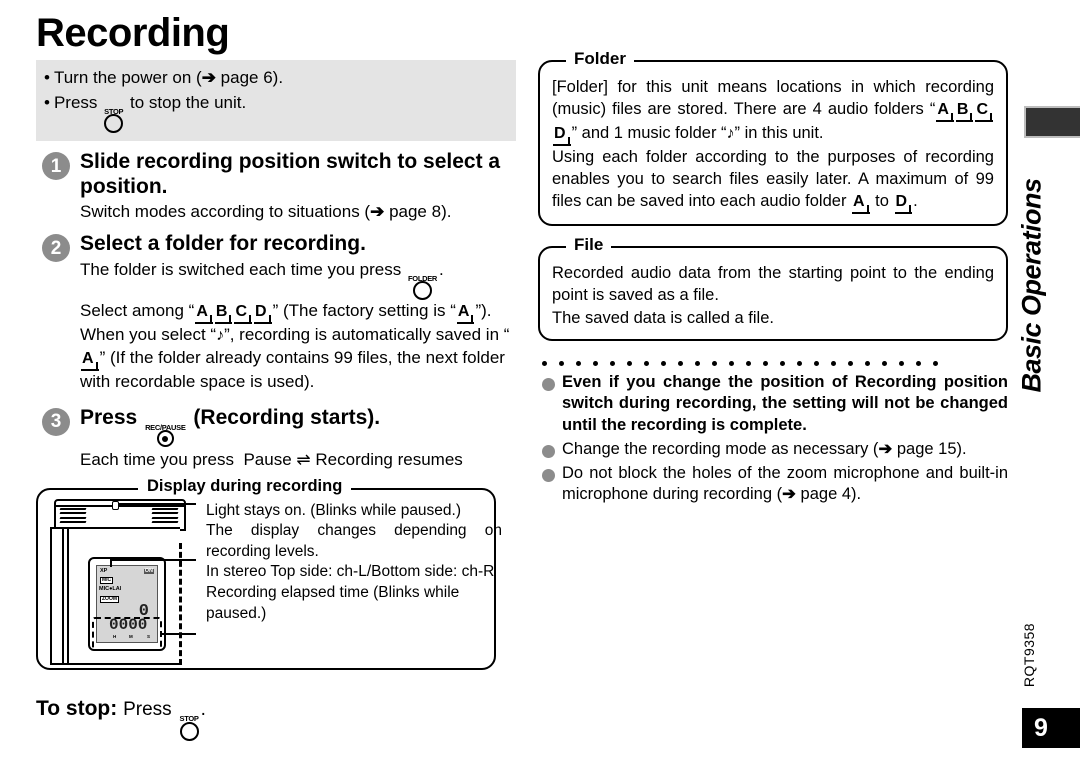 This screenshot has width=1080, height=766. I want to click on step-2-line-2b: ” (The factory setting is “, so click(364, 311).